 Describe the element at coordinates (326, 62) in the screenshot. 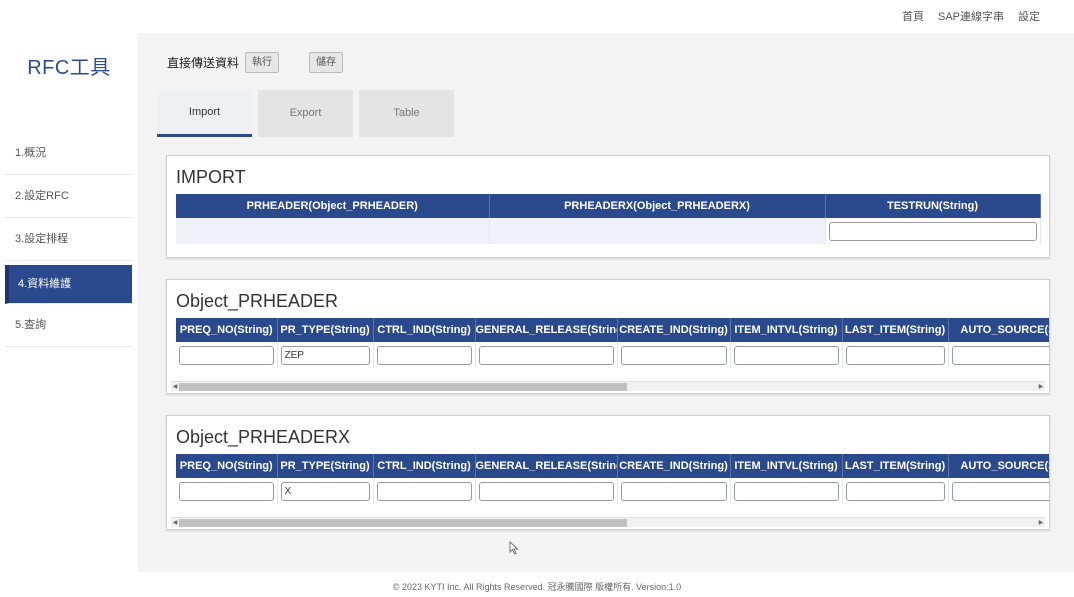

I see `save-button: 儲存` at that location.